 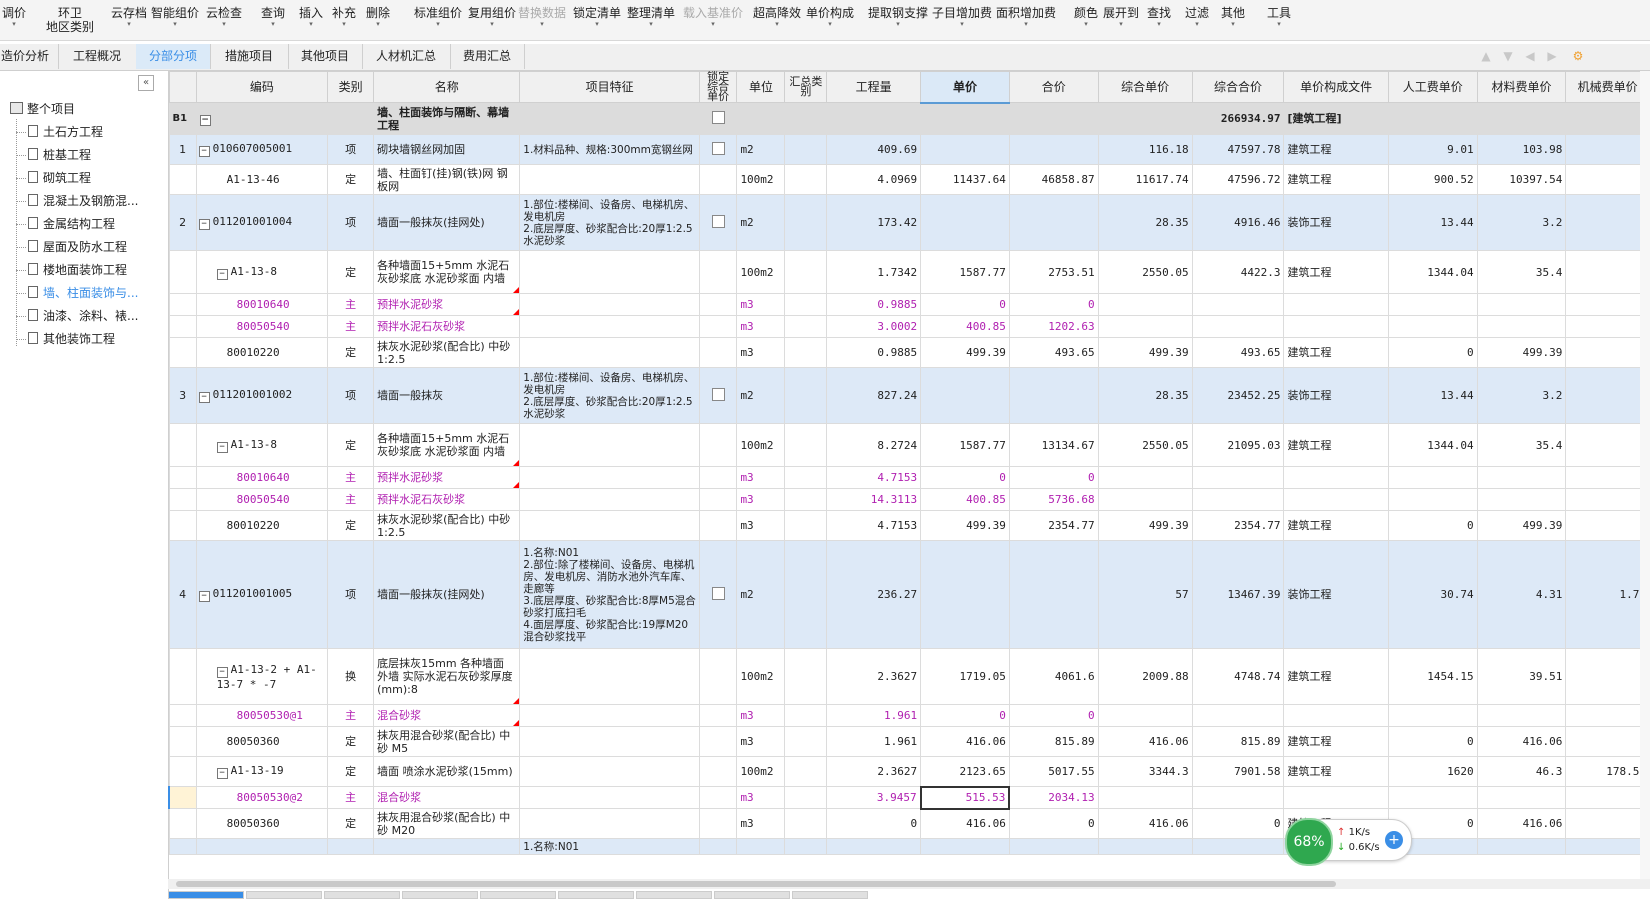 What do you see at coordinates (70, 19) in the screenshot?
I see `toolbar-button-1: 环卫 地区类别` at bounding box center [70, 19].